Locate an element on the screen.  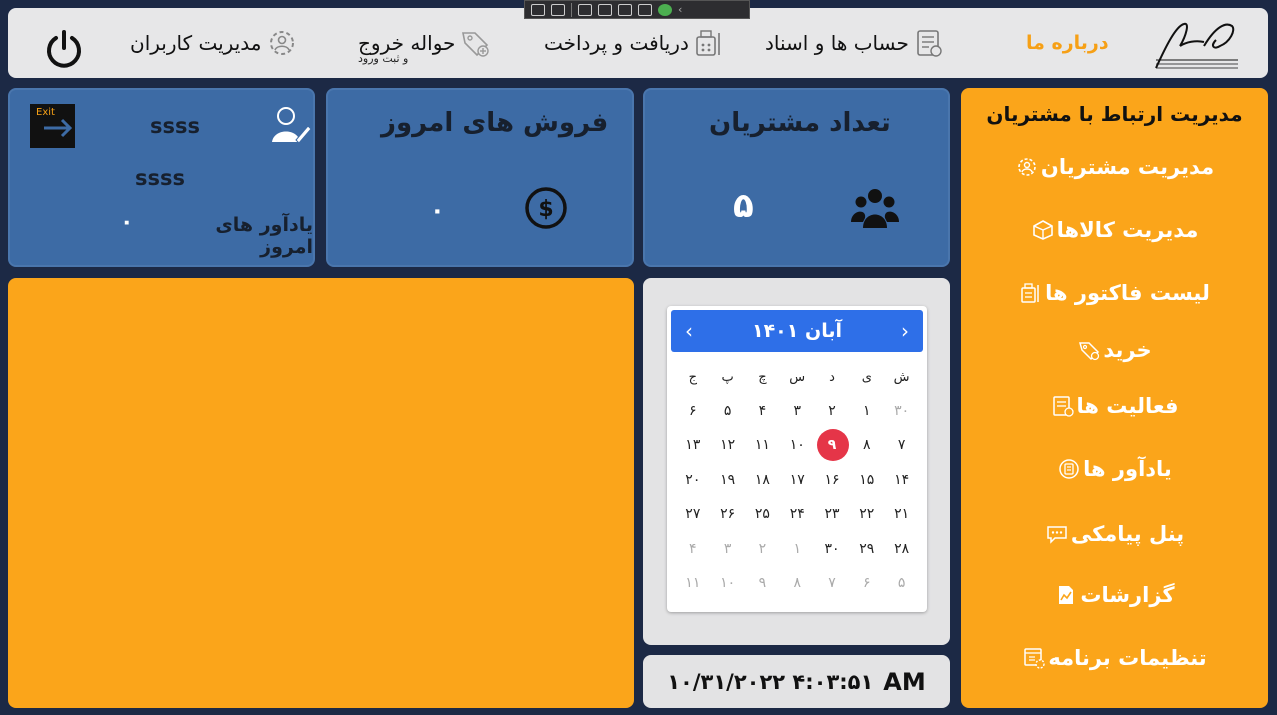
calendar-day: ۱۴ is located at coordinates (901, 480).